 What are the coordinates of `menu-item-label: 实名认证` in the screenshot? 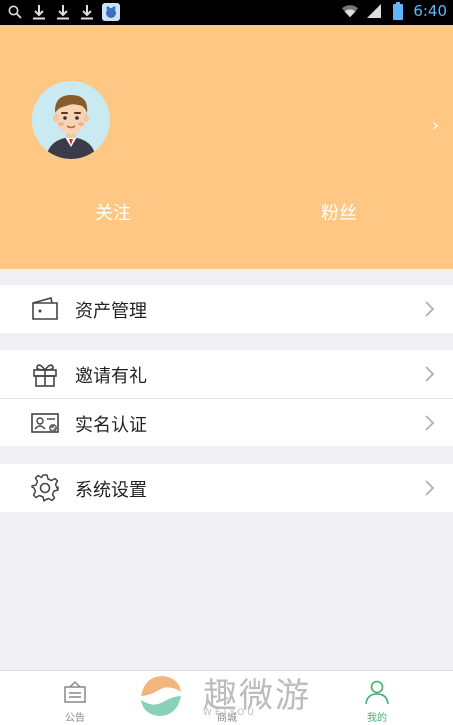 It's located at (111, 425).